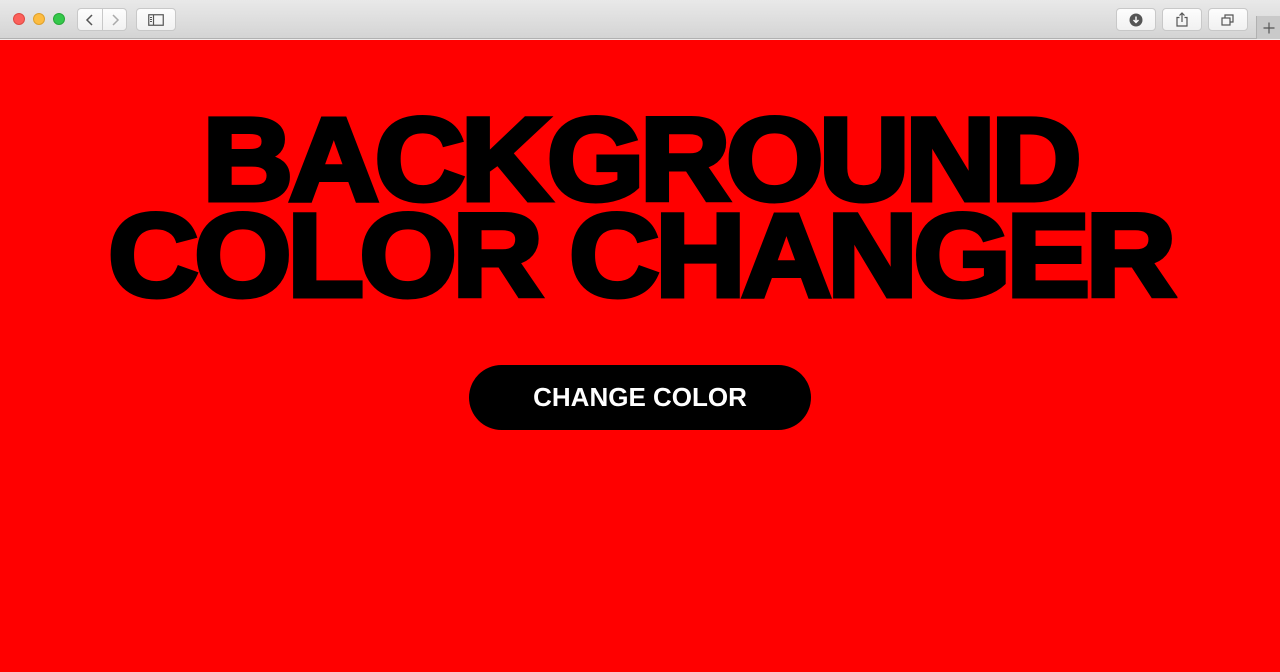 This screenshot has width=1280, height=672. I want to click on chevron-left-icon, so click(89, 19).